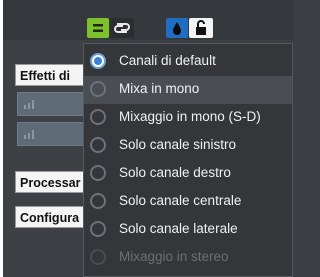 The image size is (320, 277). I want to click on menu-item-default: Canali di default, so click(188, 62).